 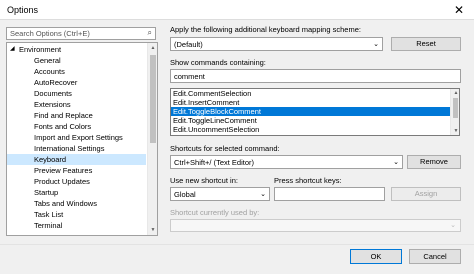 What do you see at coordinates (311, 93) in the screenshot?
I see `list-item: Edit.CommentSelection` at bounding box center [311, 93].